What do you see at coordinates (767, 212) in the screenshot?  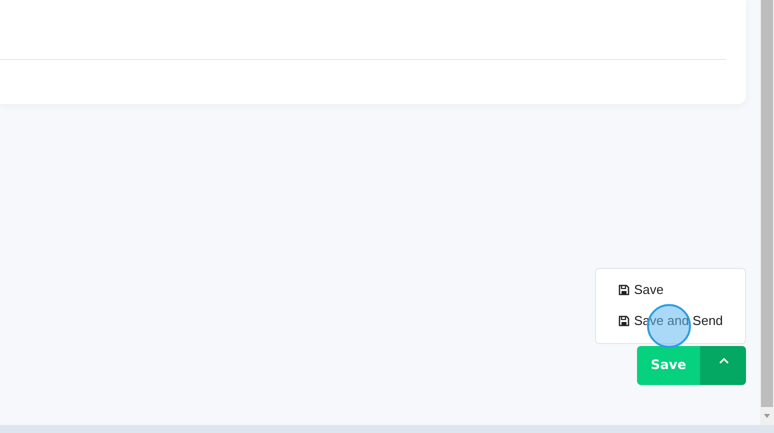 I see `scrollbar` at bounding box center [767, 212].